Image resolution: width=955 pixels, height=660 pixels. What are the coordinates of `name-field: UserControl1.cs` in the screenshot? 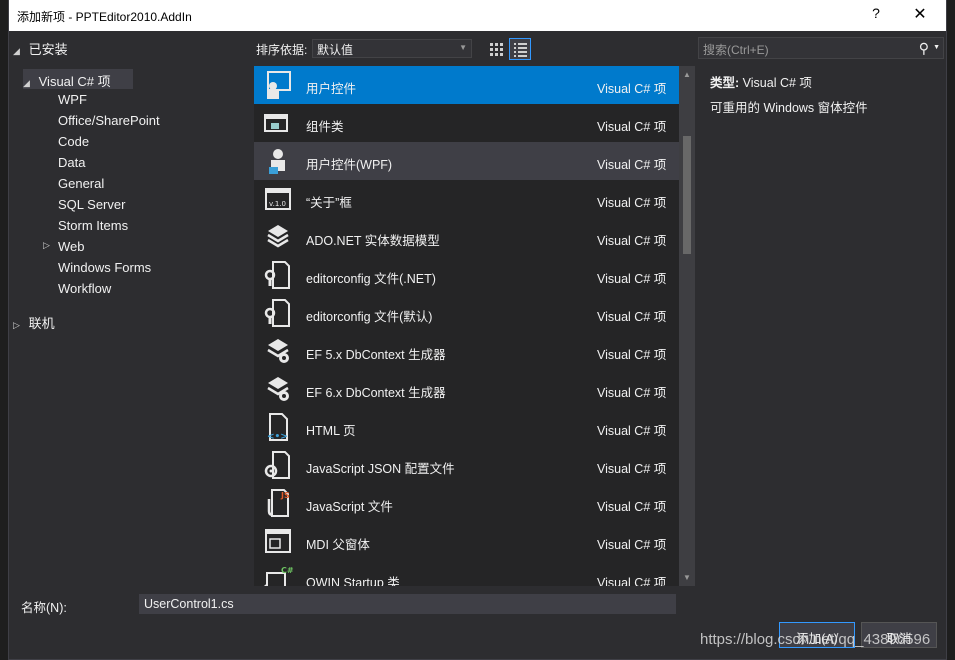 It's located at (407, 604).